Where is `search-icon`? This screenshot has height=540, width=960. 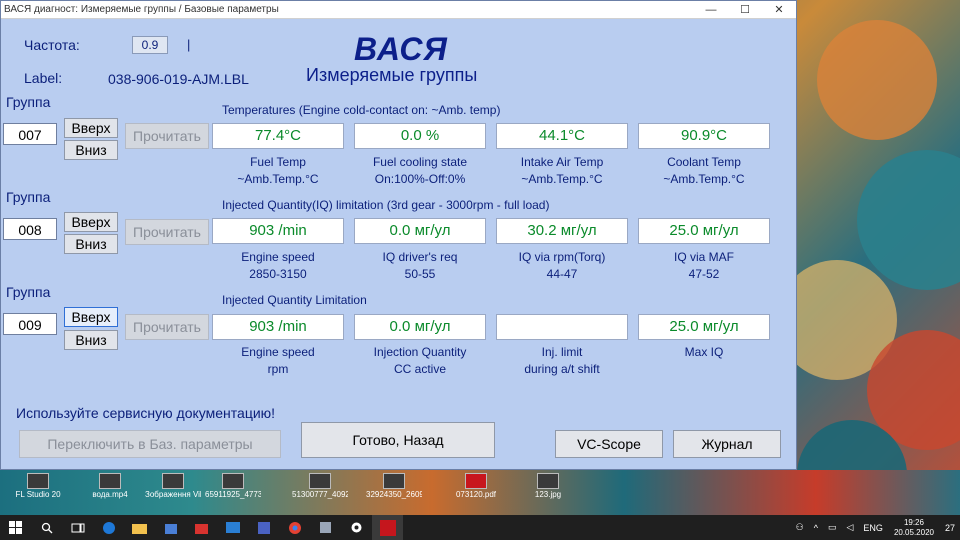
search-icon is located at coordinates (46, 527).